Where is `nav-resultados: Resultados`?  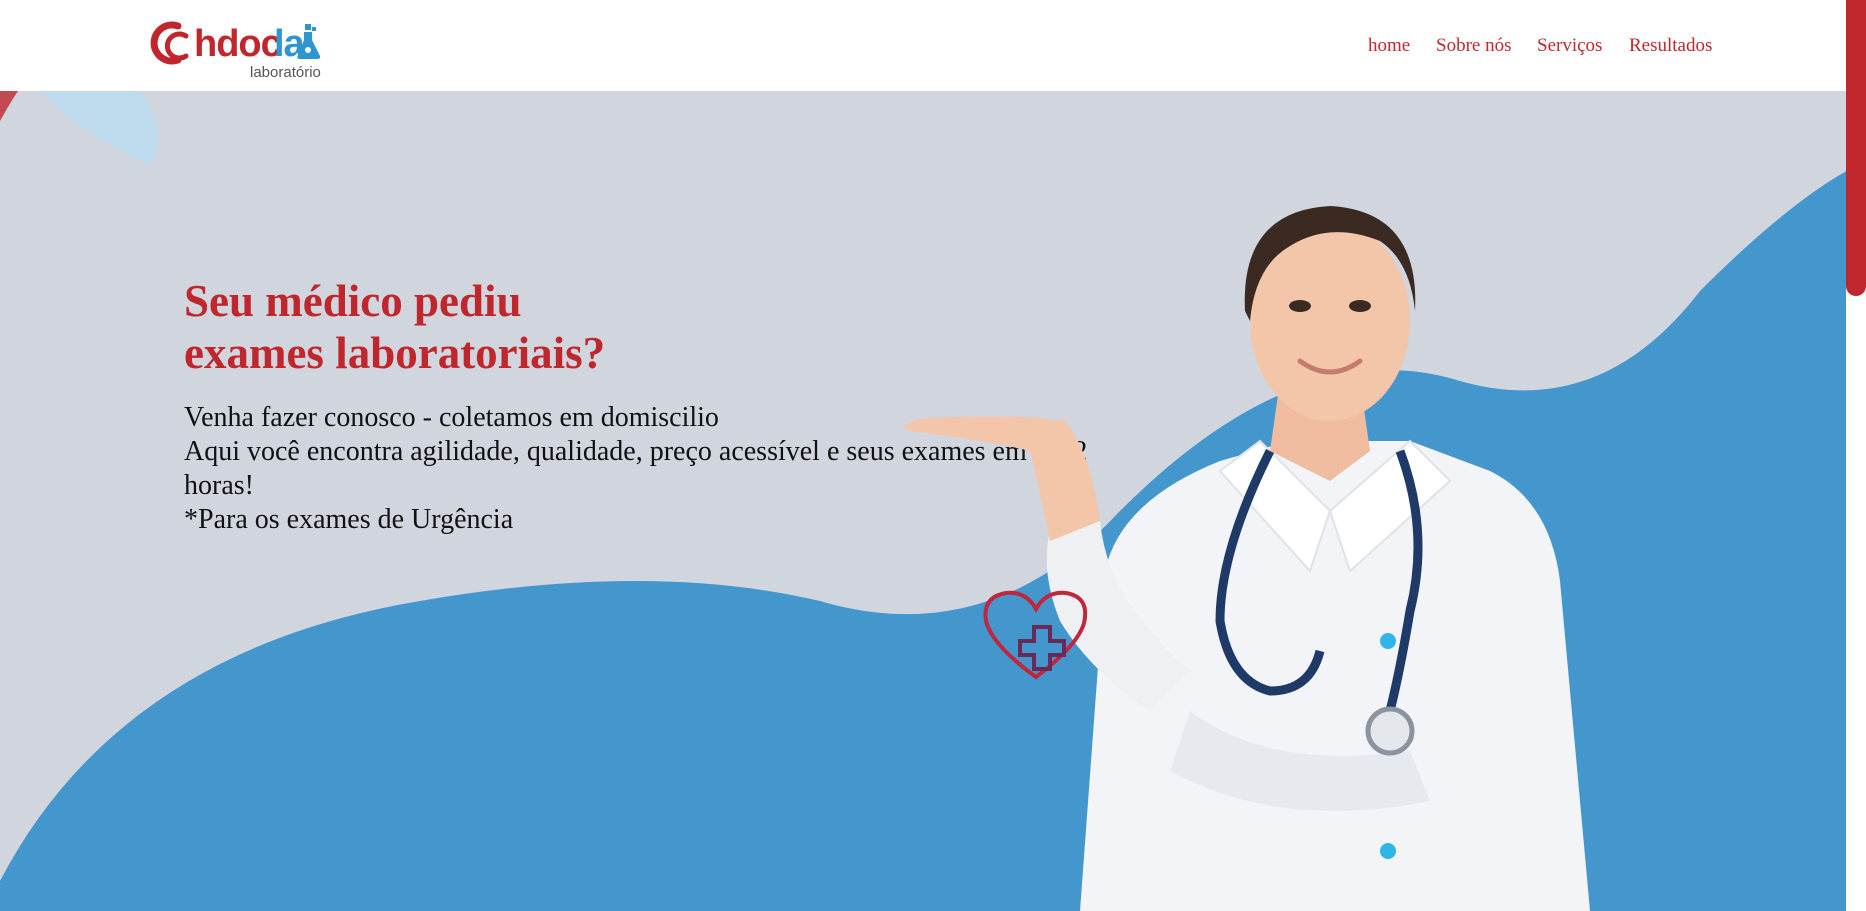 nav-resultados: Resultados is located at coordinates (1670, 46).